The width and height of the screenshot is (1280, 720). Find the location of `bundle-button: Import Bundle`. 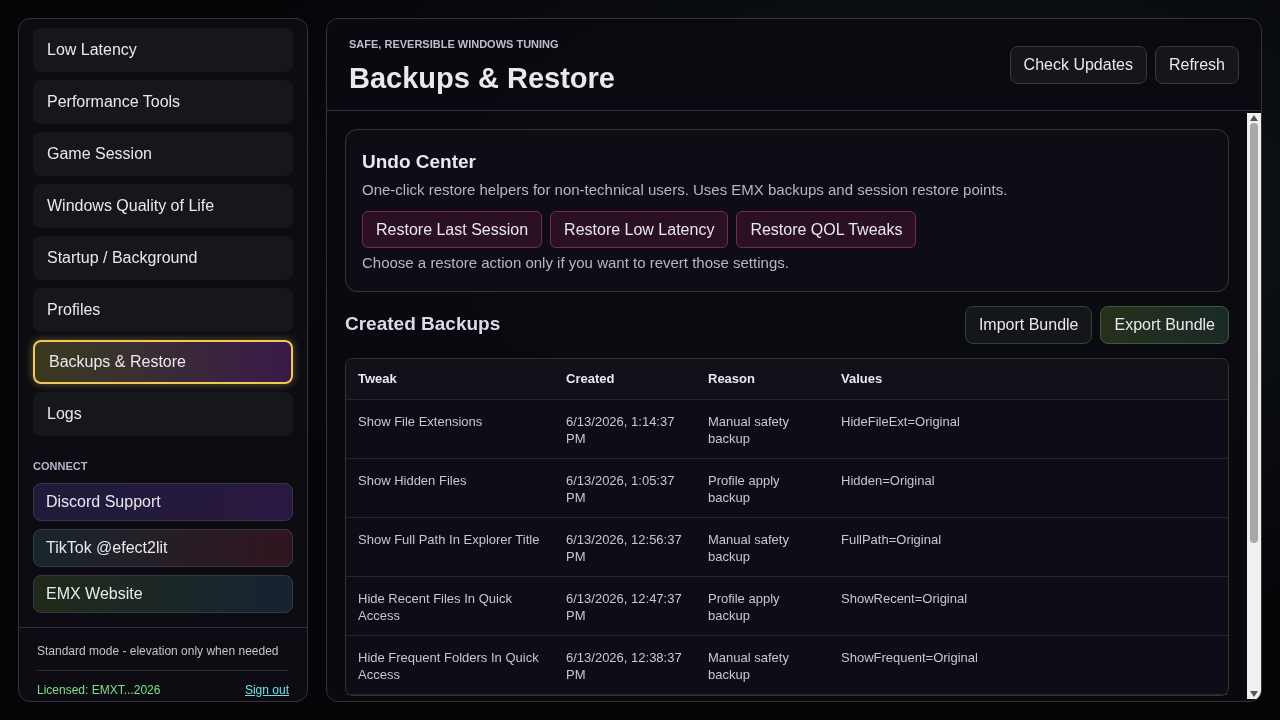

bundle-button: Import Bundle is located at coordinates (1028, 324).